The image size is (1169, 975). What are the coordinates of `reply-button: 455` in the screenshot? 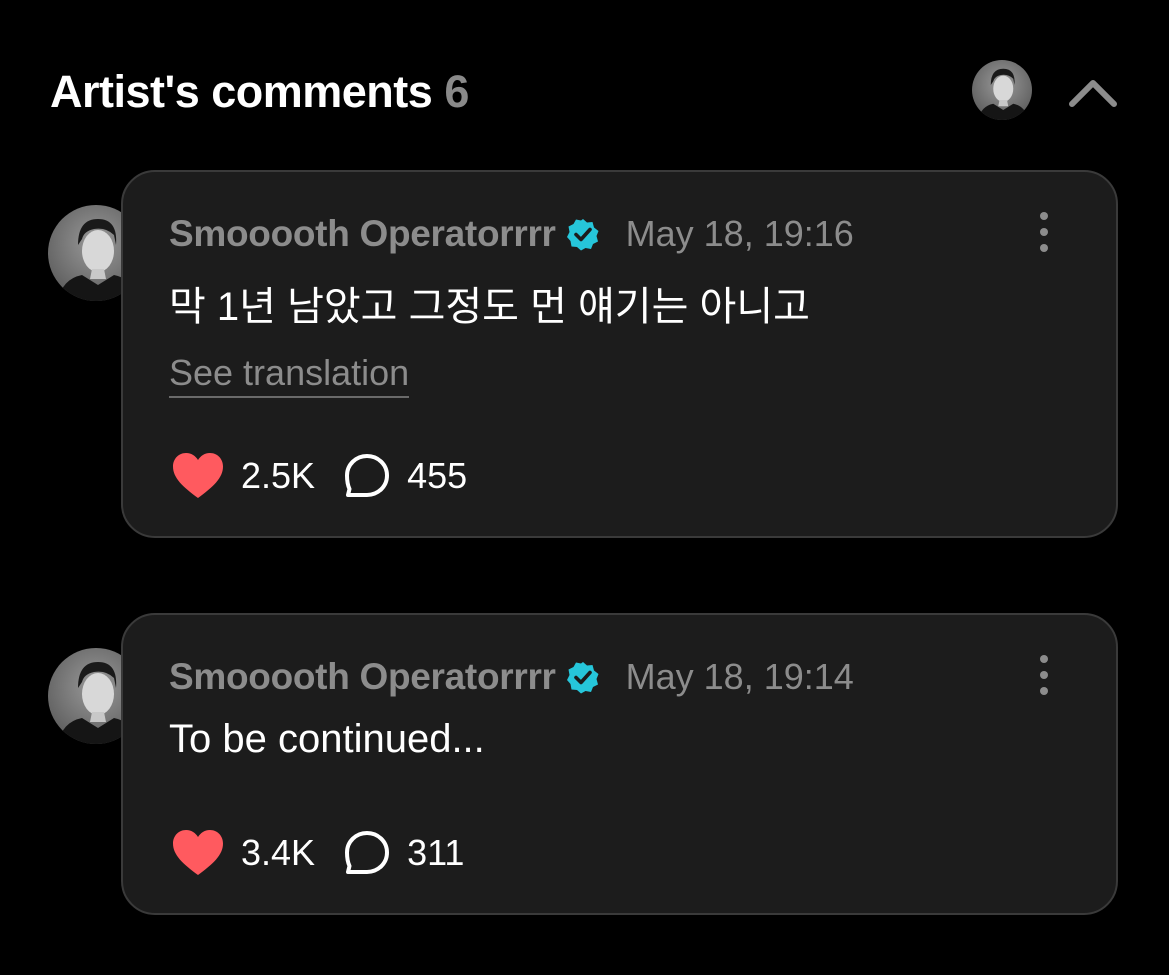 It's located at (405, 476).